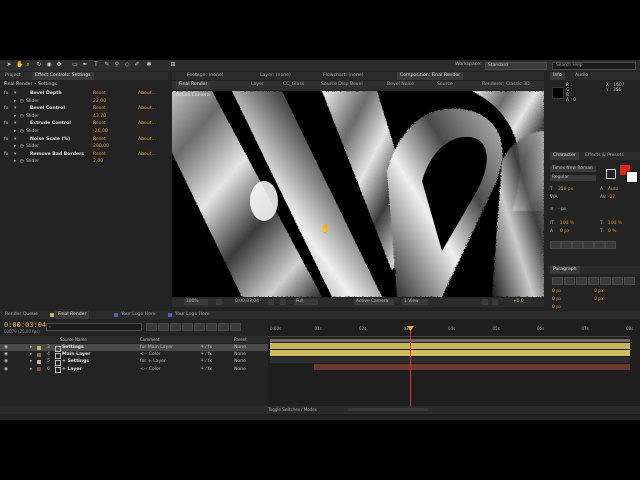 Image resolution: width=640 pixels, height=480 pixels. What do you see at coordinates (573, 178) in the screenshot?
I see `font-style-dropdown: Regular` at bounding box center [573, 178].